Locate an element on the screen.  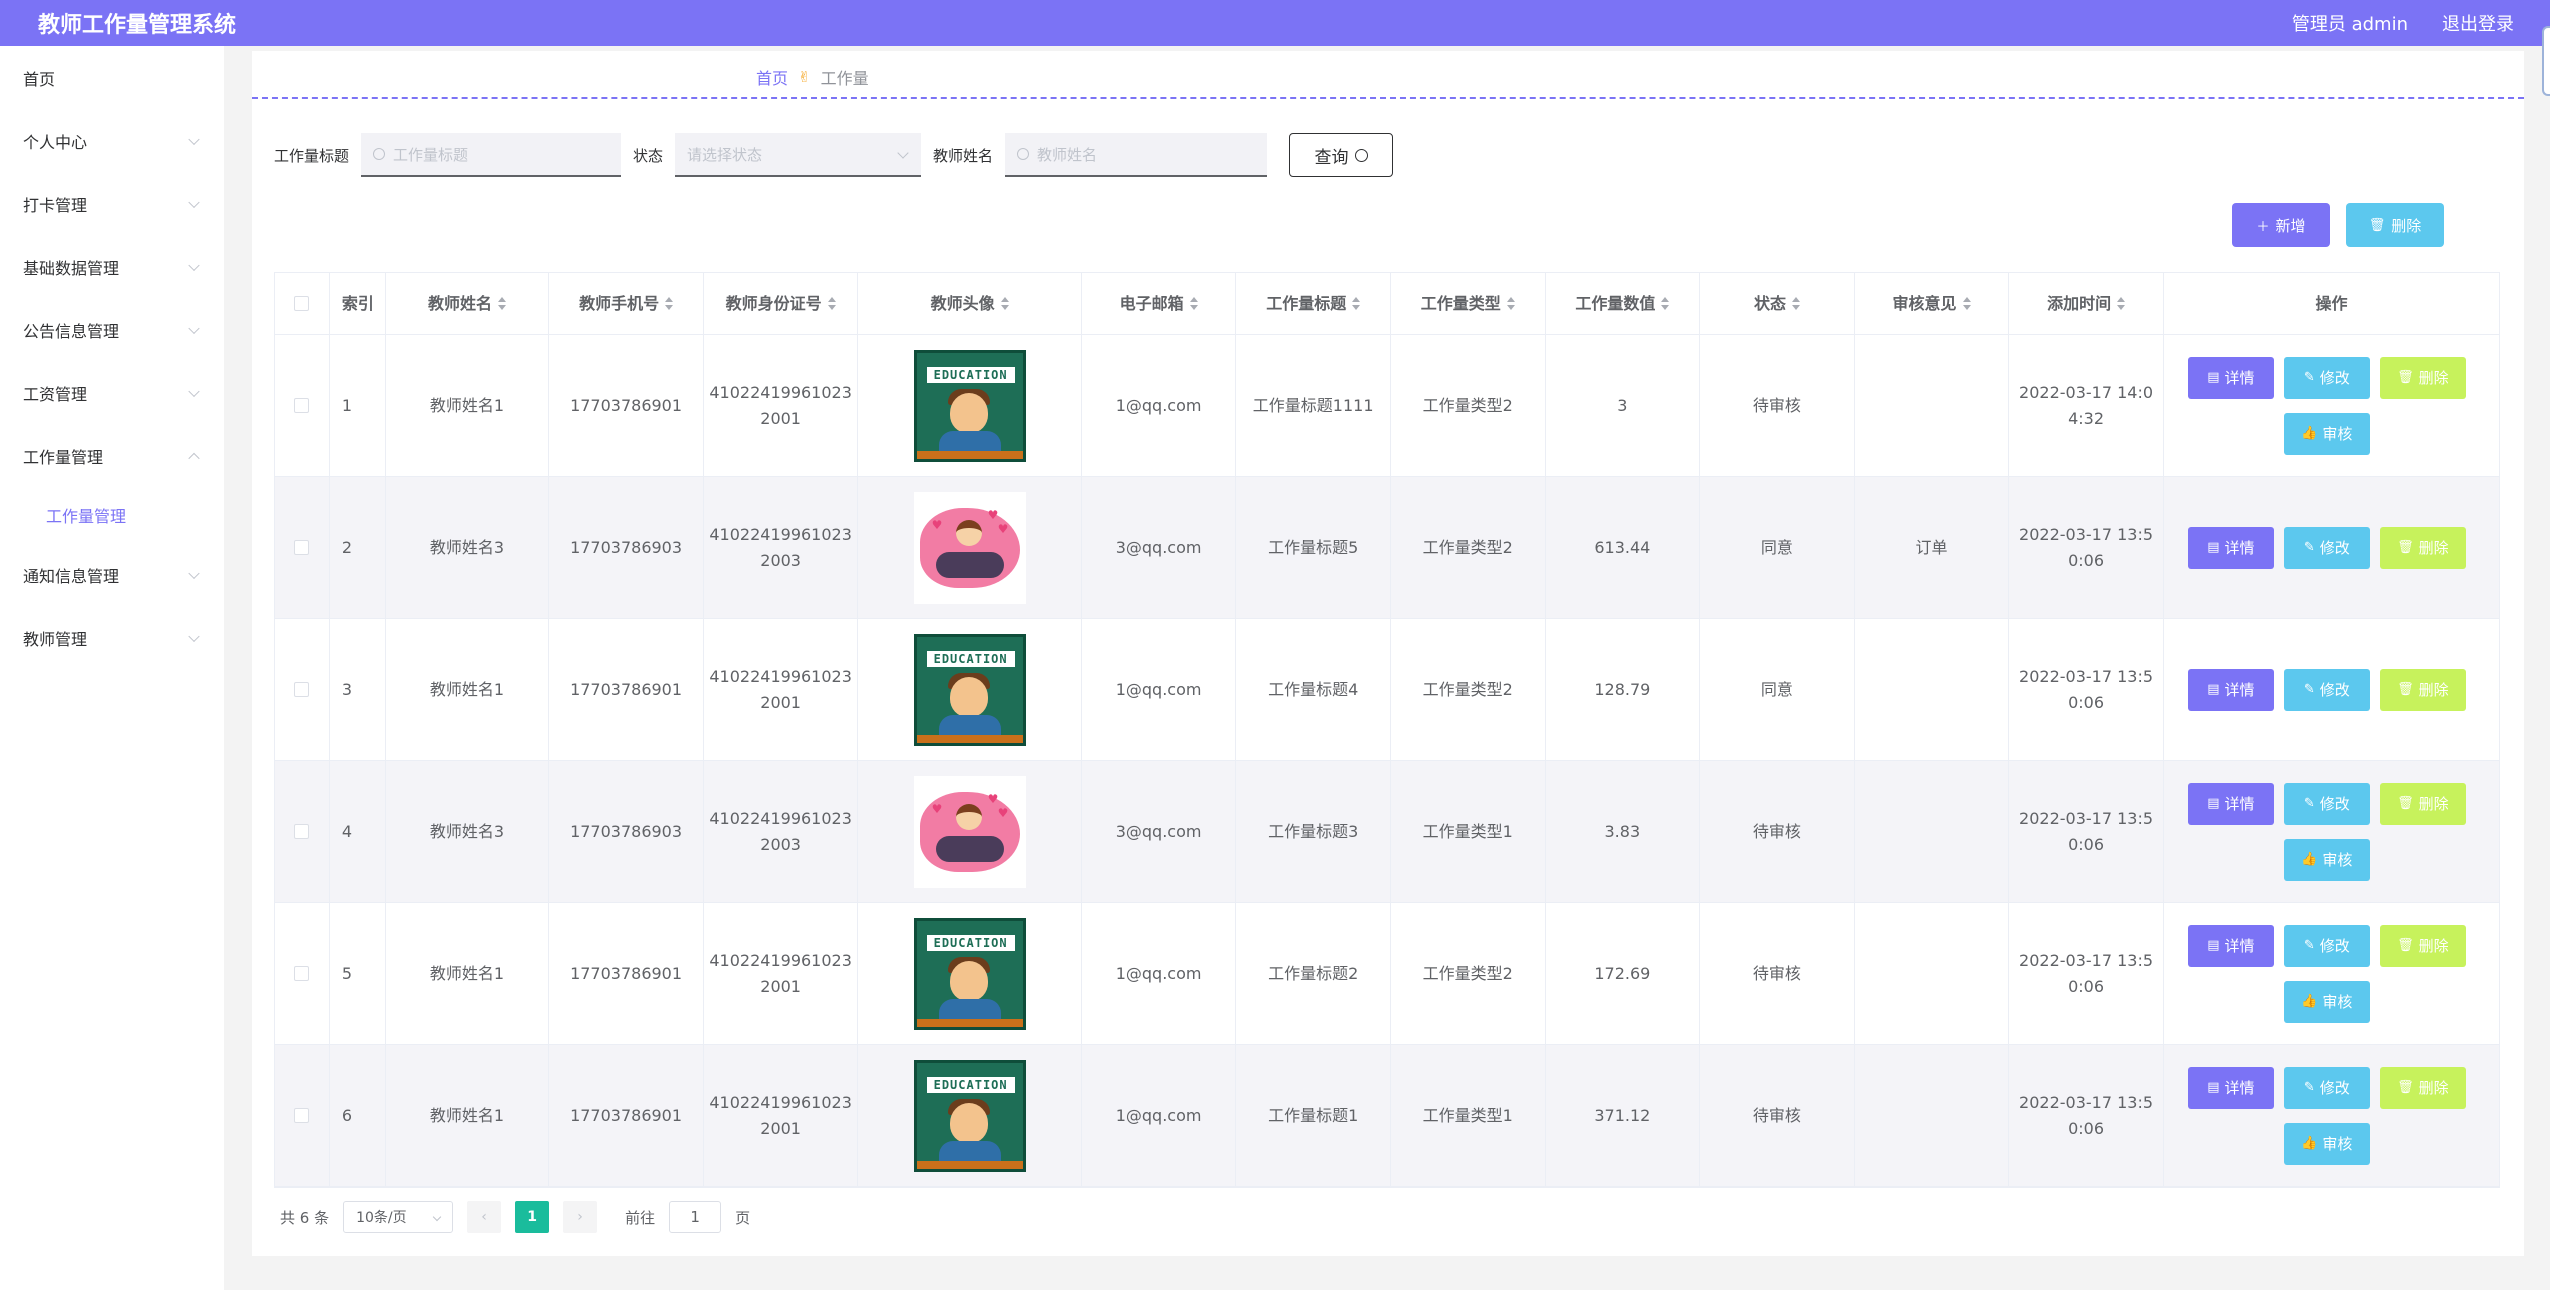
sidebar-item-announcement: 公告信息管理 is located at coordinates (112, 329).